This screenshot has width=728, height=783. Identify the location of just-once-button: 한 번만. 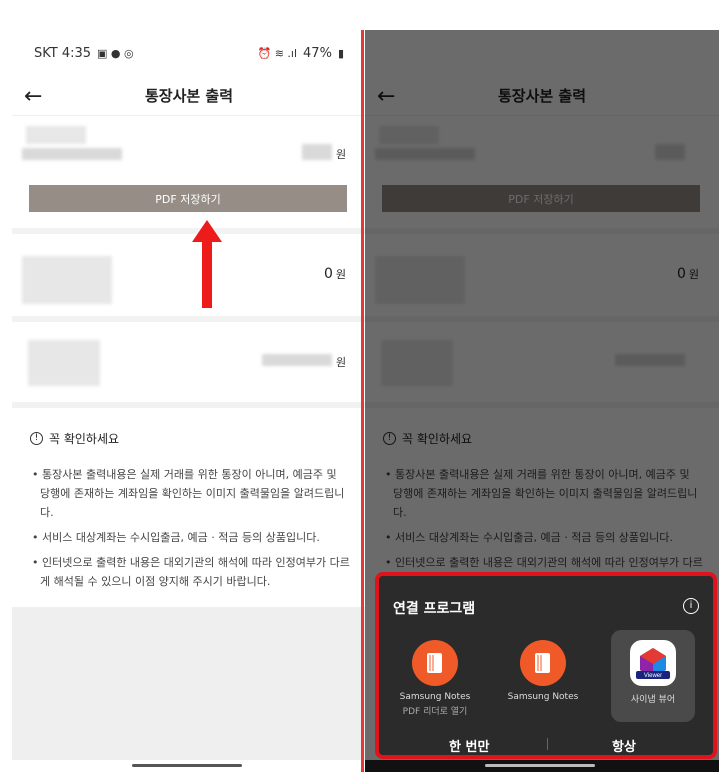
(469, 745).